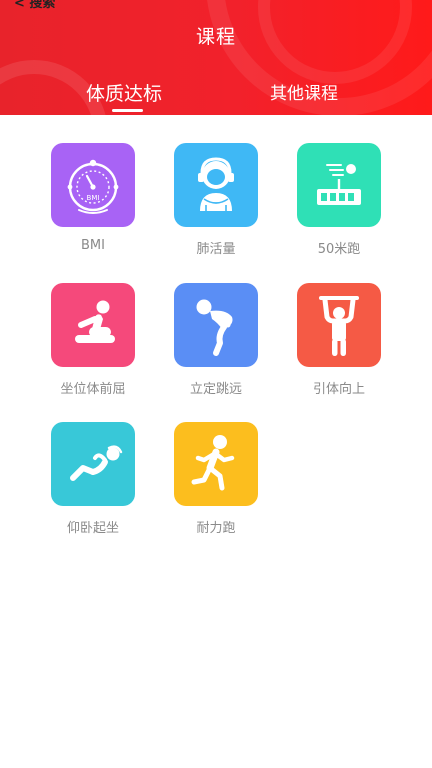 The image size is (432, 768). What do you see at coordinates (93, 245) in the screenshot?
I see `course-label-bmi: BMI` at bounding box center [93, 245].